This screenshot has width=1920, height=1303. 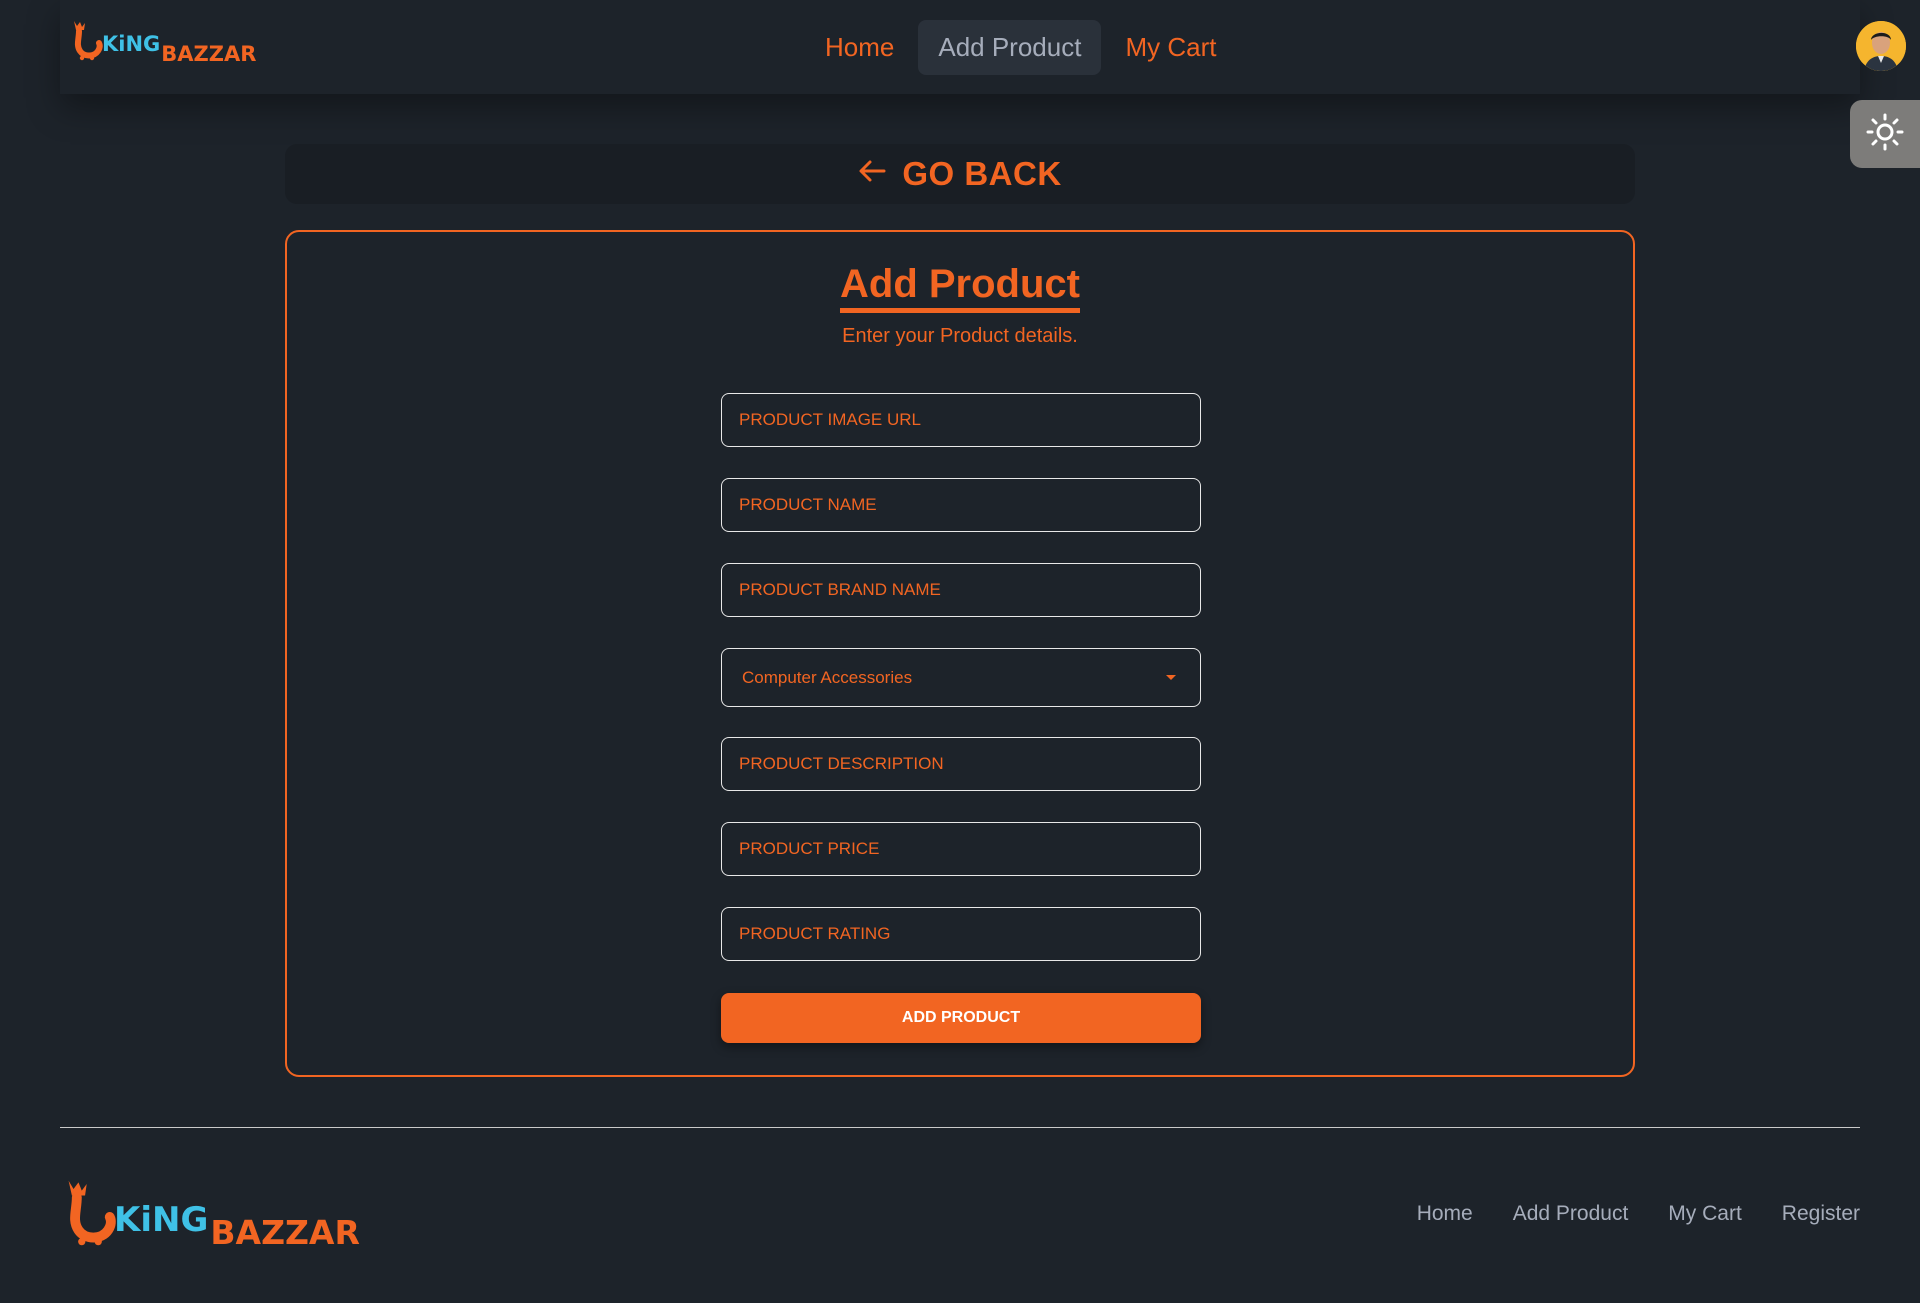 I want to click on form-title: Add Product, so click(x=960, y=287).